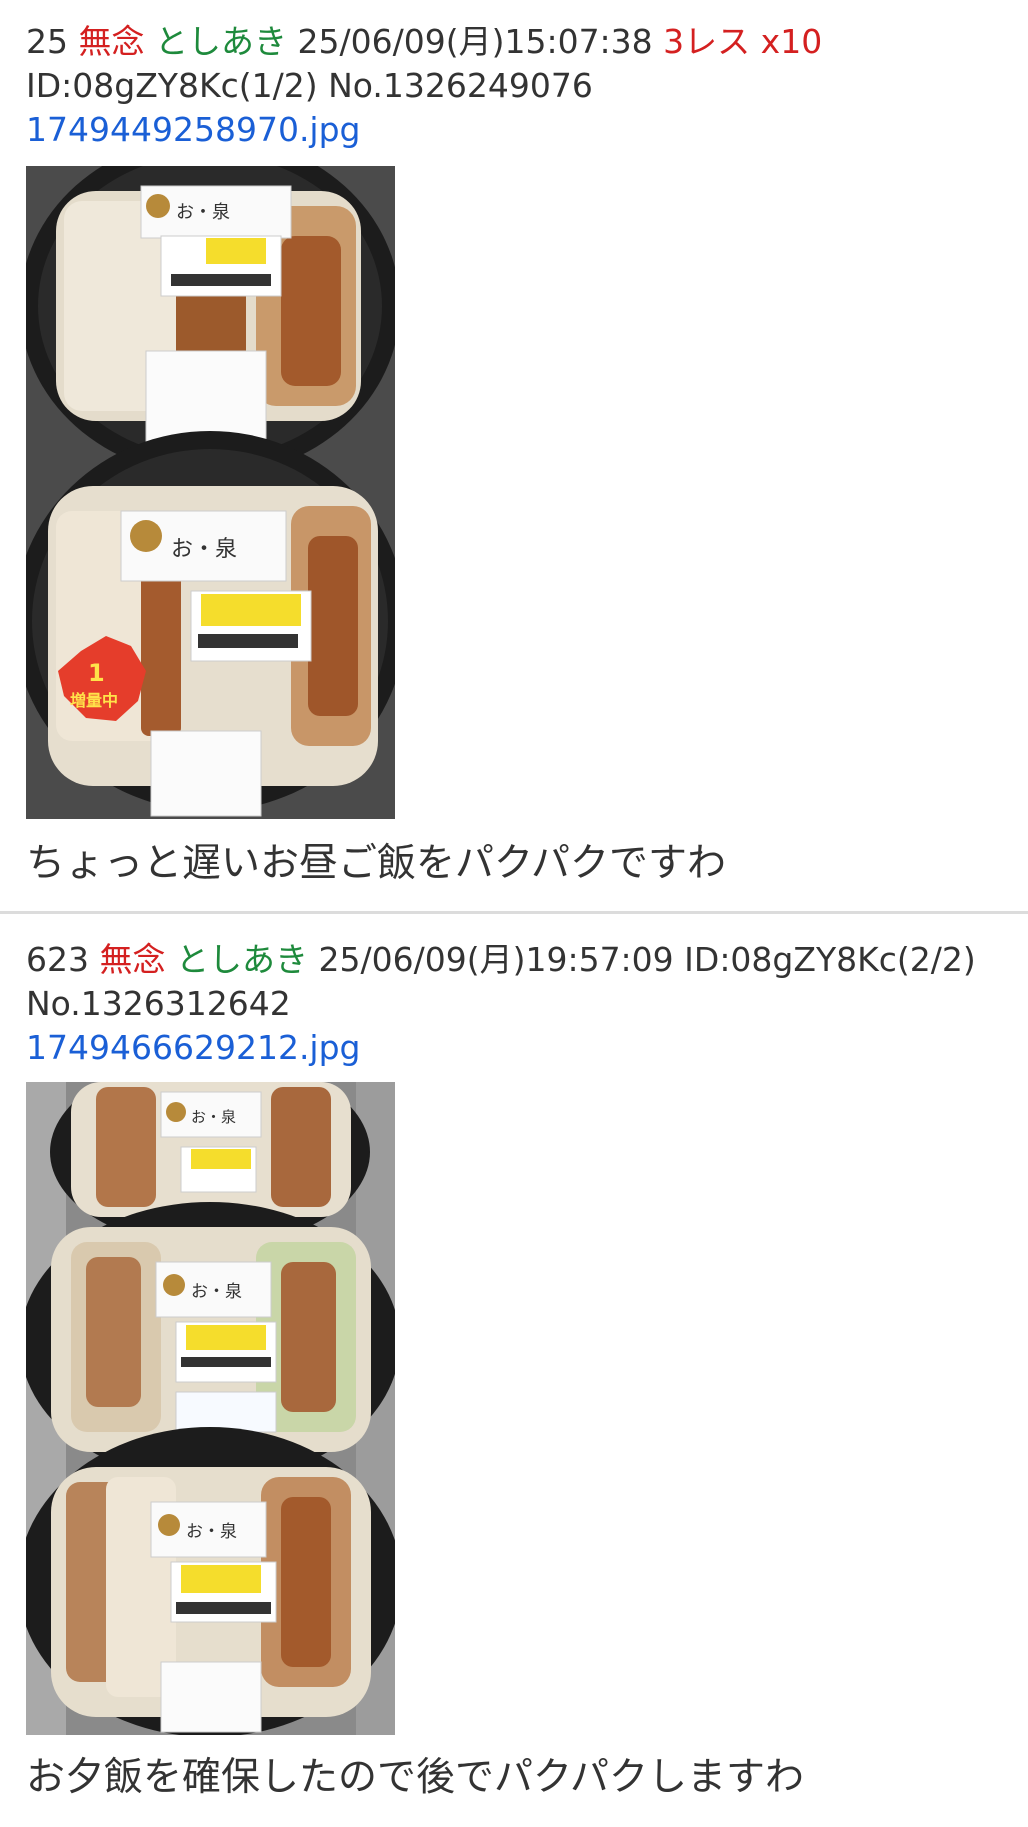 This screenshot has width=1028, height=1827. Describe the element at coordinates (496, 959) in the screenshot. I see `post-datetime: 25/06/09(月)19:57:09` at that location.